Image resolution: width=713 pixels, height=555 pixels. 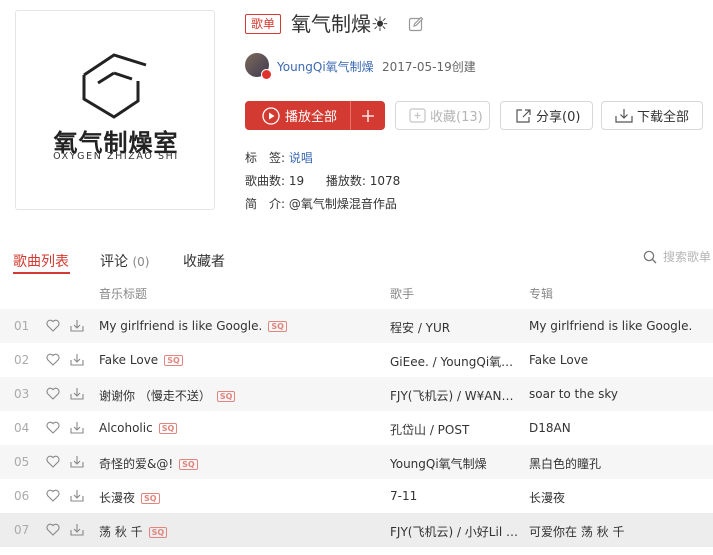 What do you see at coordinates (619, 360) in the screenshot?
I see `song-album: Fake Love` at bounding box center [619, 360].